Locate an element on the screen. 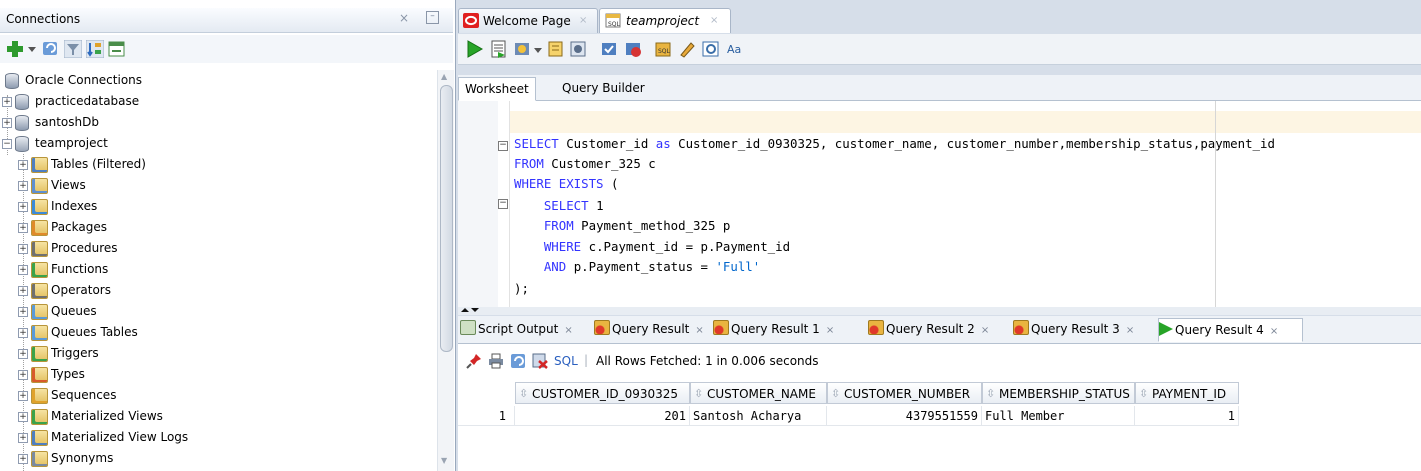 The height and width of the screenshot is (471, 1421). run-statement-icon is located at coordinates (475, 49).